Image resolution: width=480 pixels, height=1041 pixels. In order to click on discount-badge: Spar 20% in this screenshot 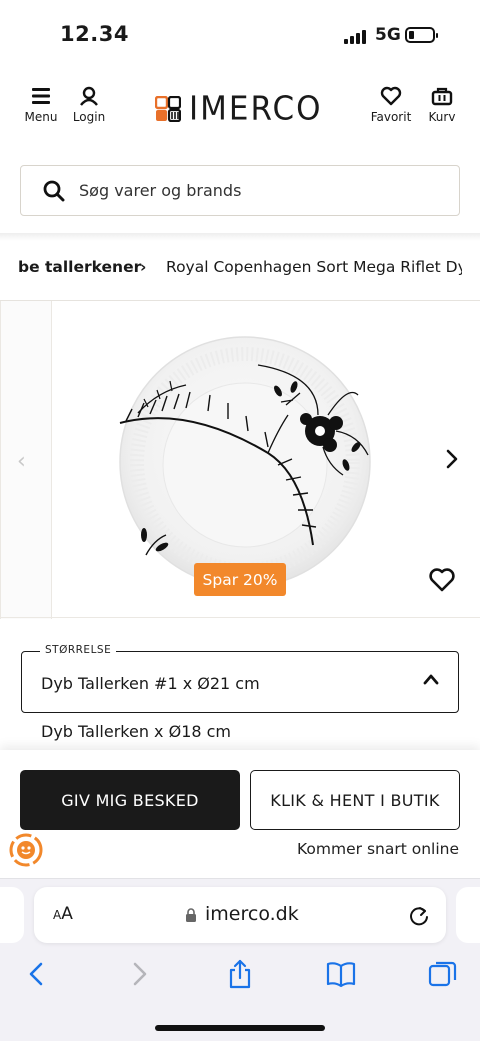, I will do `click(240, 579)`.